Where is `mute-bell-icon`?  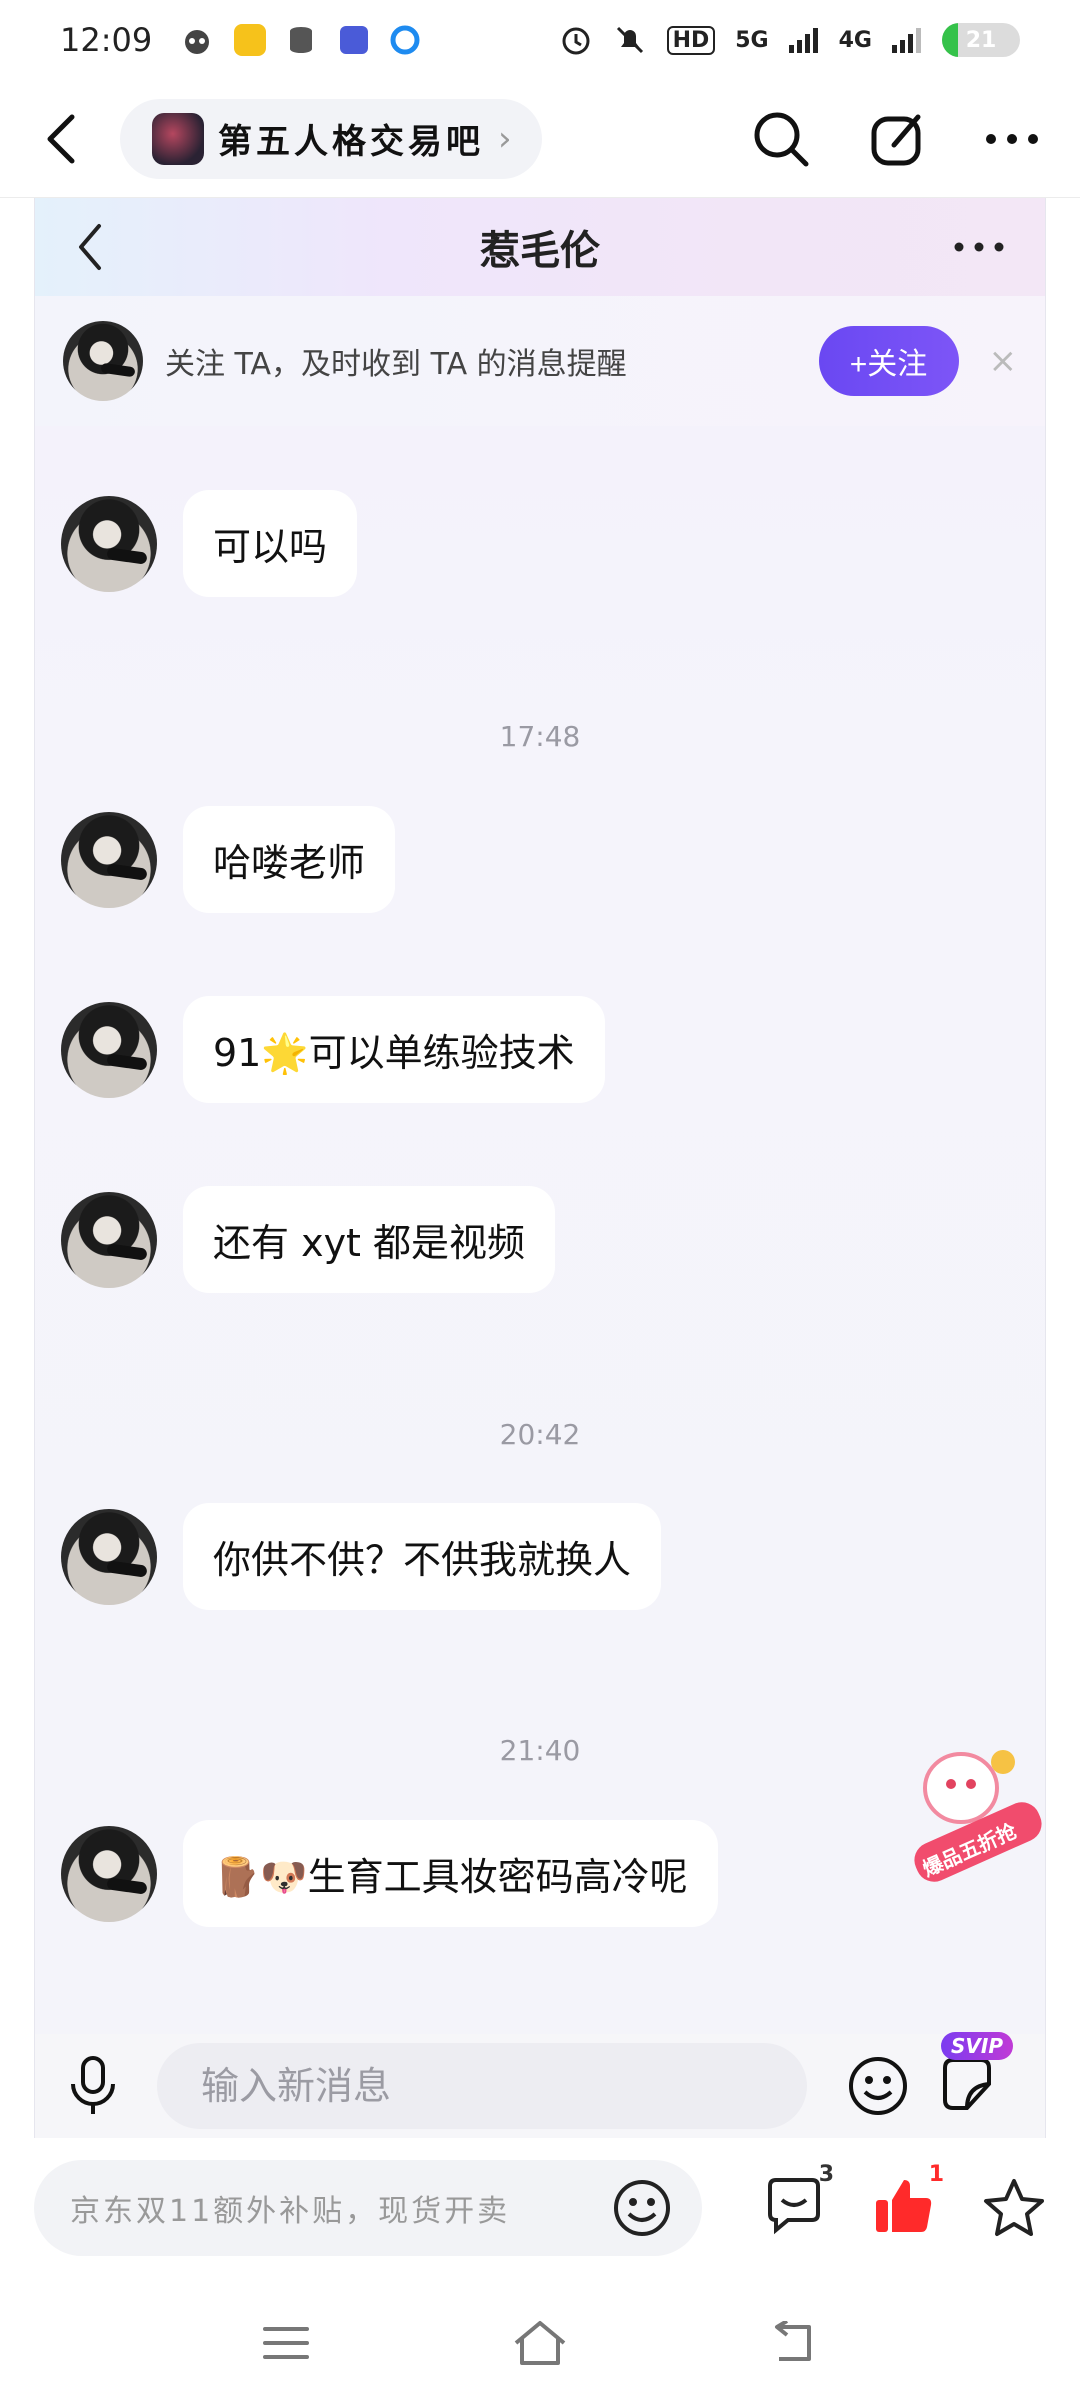 mute-bell-icon is located at coordinates (629, 40).